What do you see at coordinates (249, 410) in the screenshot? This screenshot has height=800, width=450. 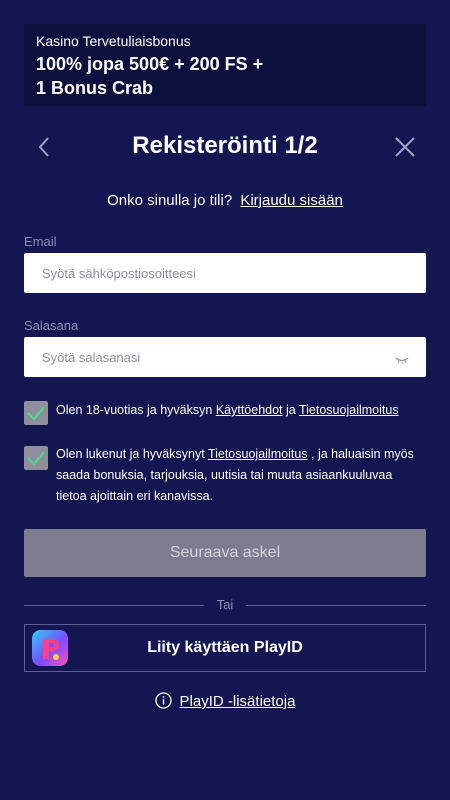 I see `terms-link: Käyttöehdot` at bounding box center [249, 410].